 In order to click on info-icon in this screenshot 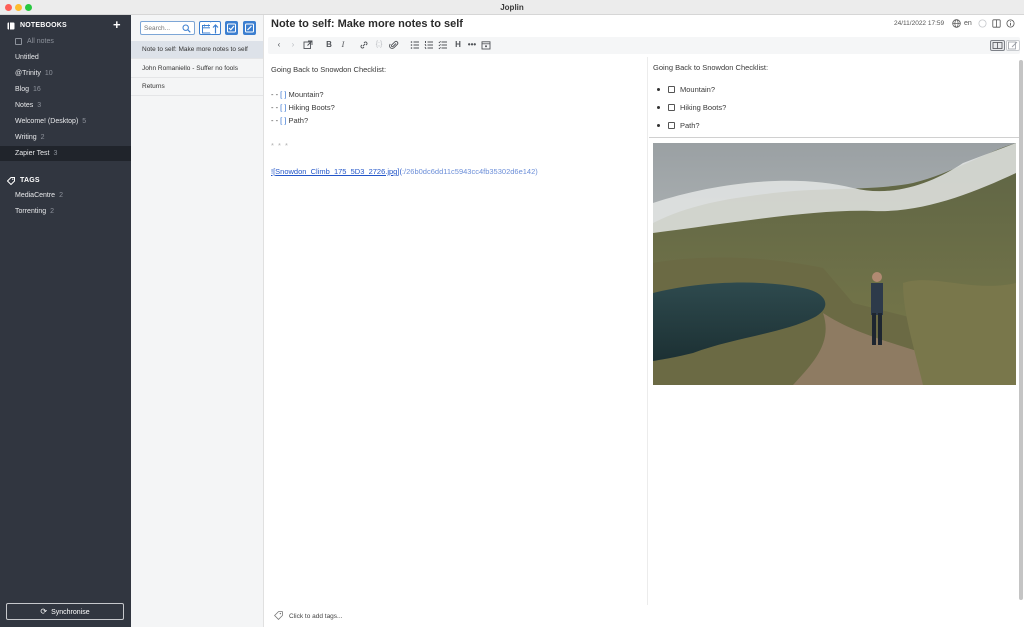, I will do `click(1010, 23)`.